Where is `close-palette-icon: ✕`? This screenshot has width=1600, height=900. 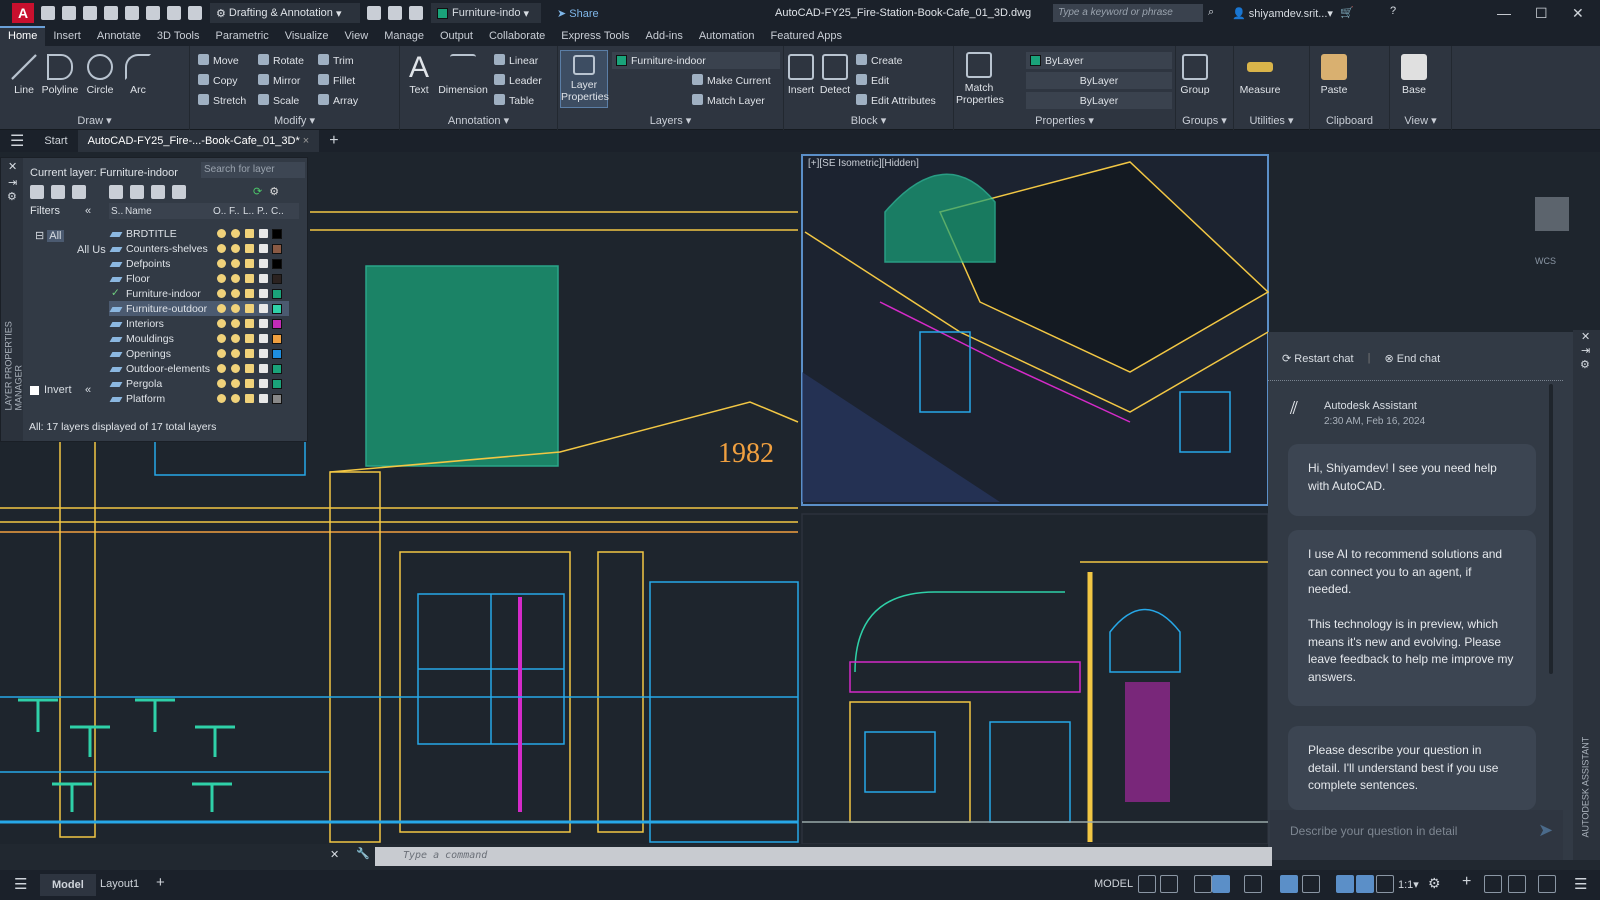
close-palette-icon: ✕ is located at coordinates (12, 166).